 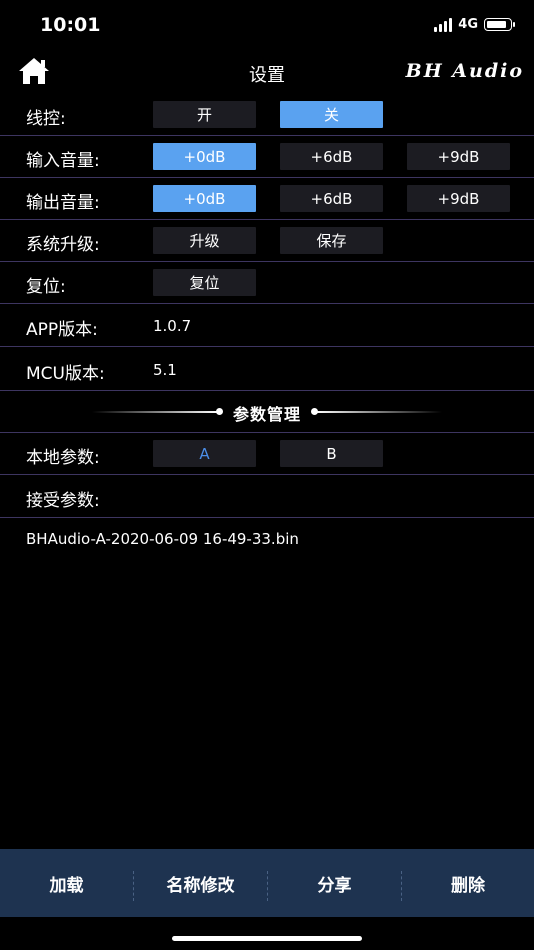 What do you see at coordinates (46, 119) in the screenshot?
I see `wire-control-label: 线控:` at bounding box center [46, 119].